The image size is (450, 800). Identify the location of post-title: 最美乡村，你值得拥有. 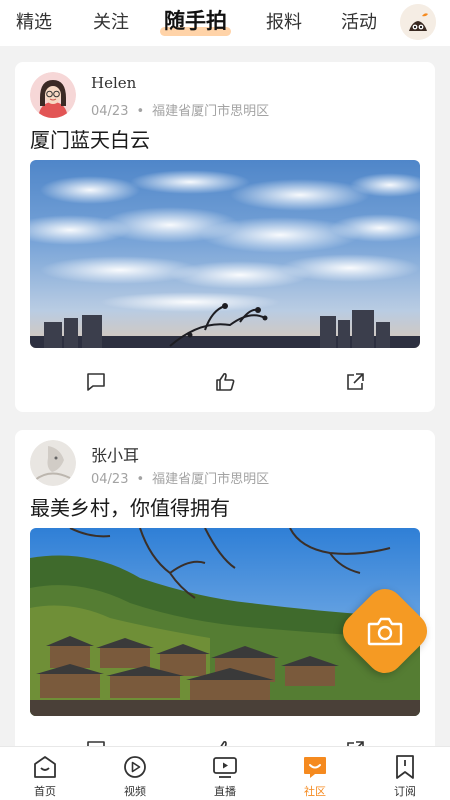
(130, 506).